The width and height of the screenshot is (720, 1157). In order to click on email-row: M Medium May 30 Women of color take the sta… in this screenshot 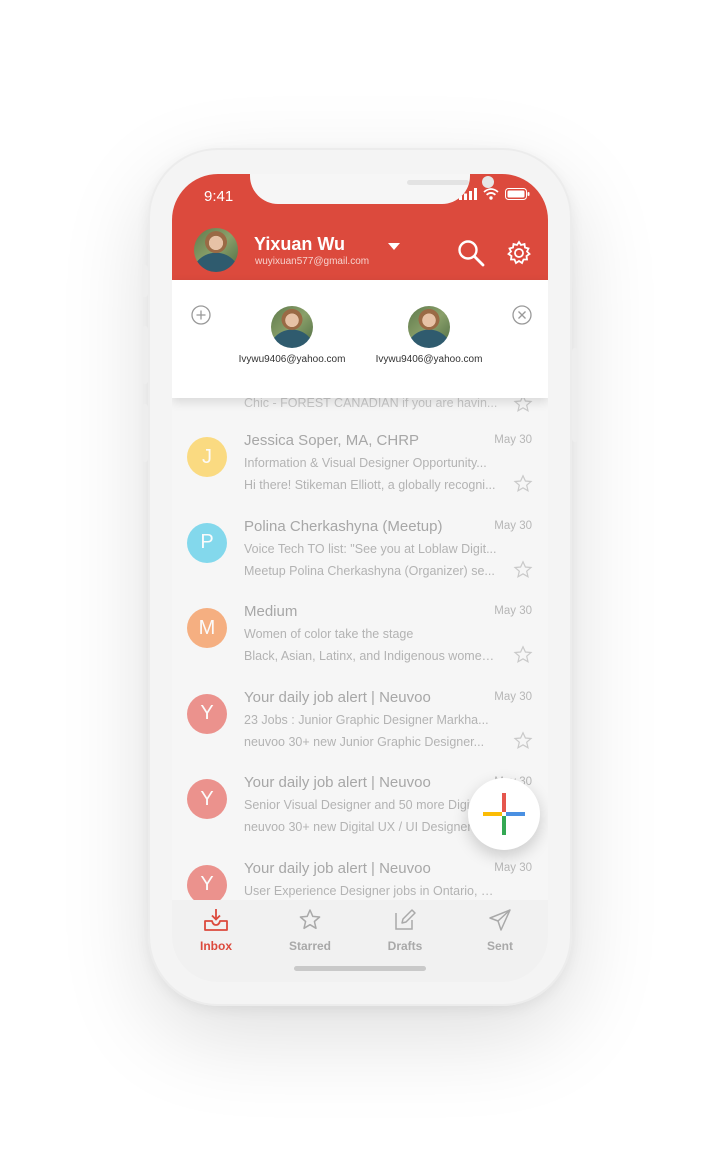, I will do `click(360, 628)`.